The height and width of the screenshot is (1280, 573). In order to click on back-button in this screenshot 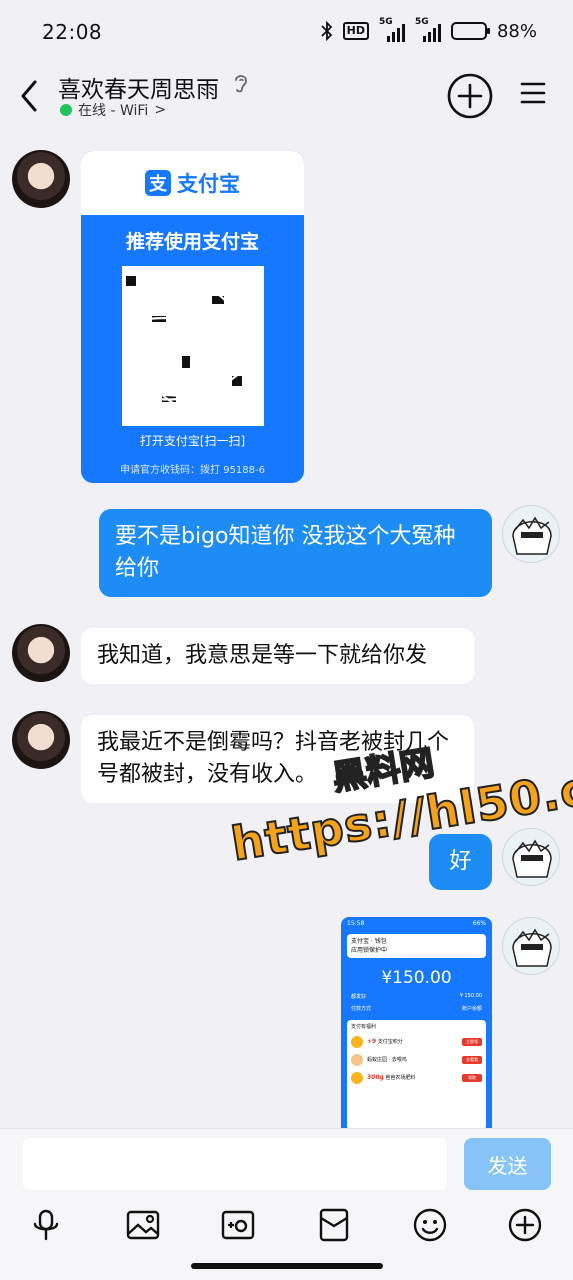, I will do `click(29, 96)`.